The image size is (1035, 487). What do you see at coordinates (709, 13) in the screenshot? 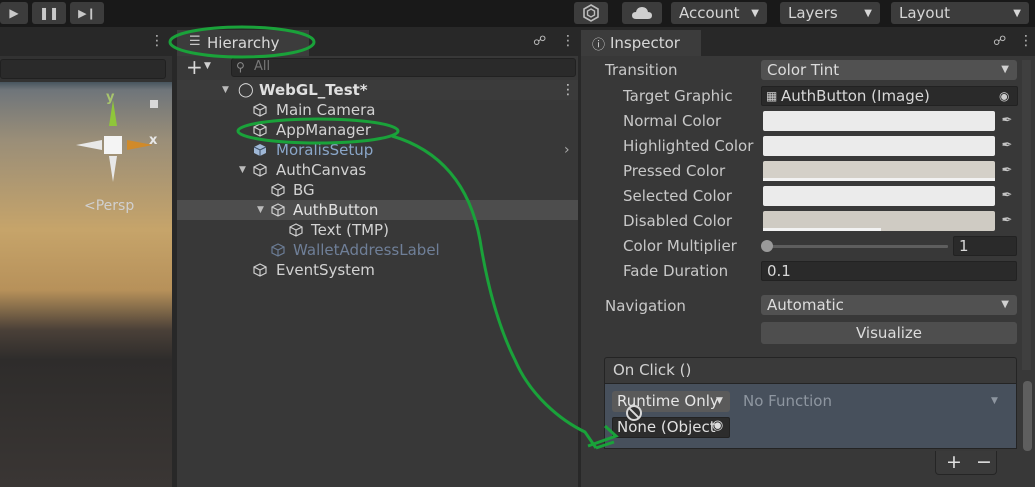
I see `account-label: Account` at bounding box center [709, 13].